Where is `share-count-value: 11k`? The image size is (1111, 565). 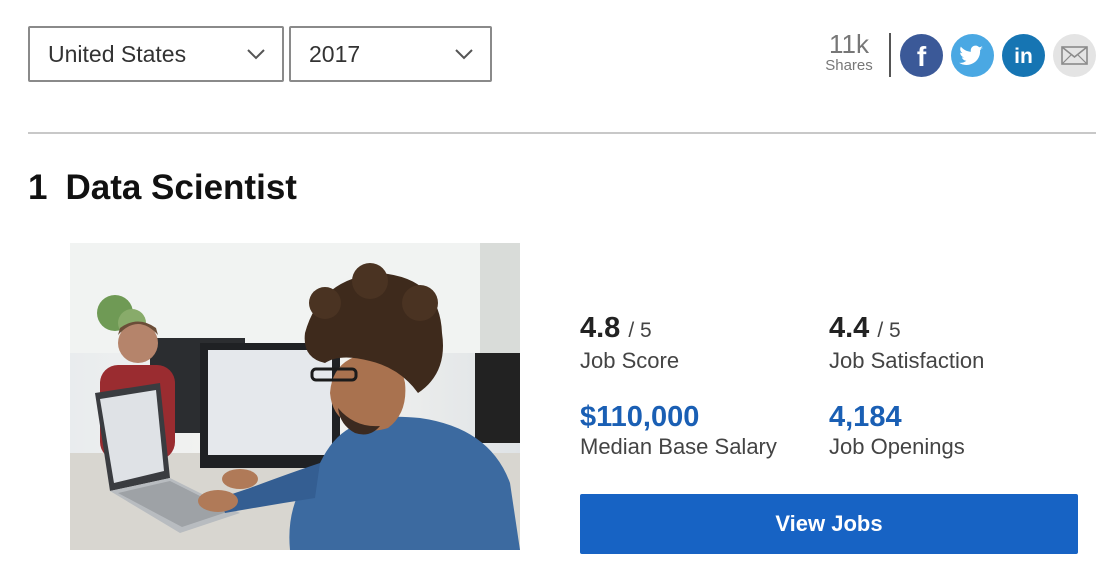 share-count-value: 11k is located at coordinates (849, 44).